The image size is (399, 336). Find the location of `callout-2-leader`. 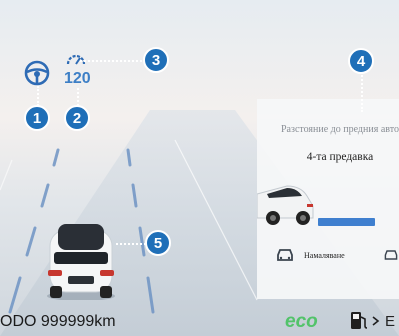

callout-2-leader is located at coordinates (78, 97).